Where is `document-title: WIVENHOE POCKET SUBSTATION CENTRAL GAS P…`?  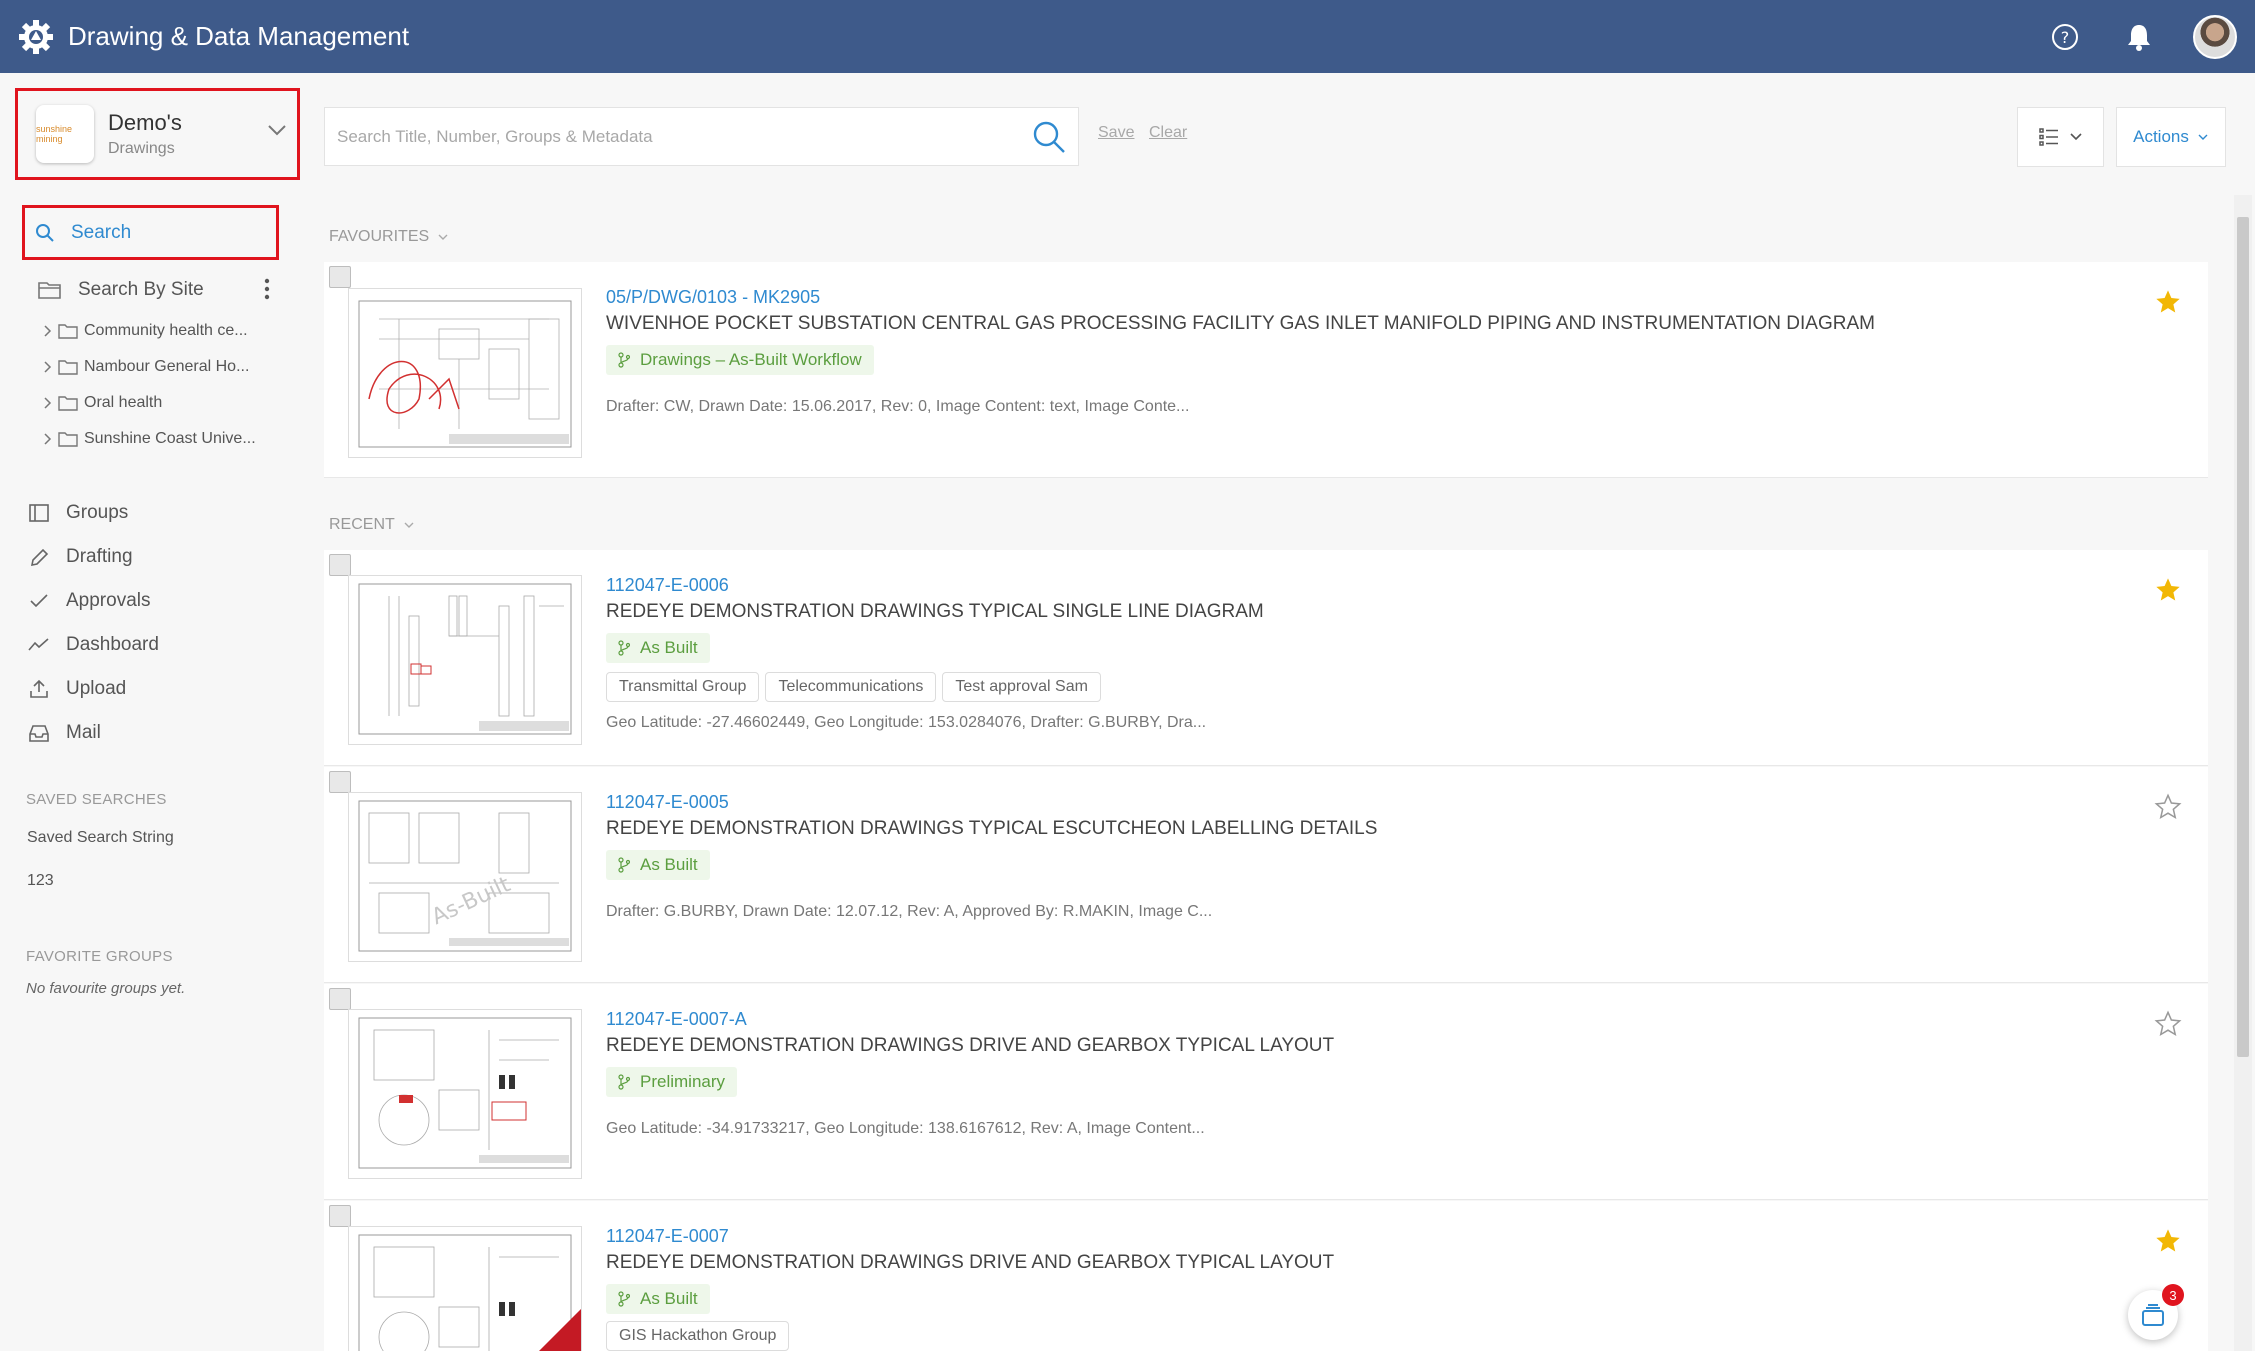
document-title: WIVENHOE POCKET SUBSTATION CENTRAL GAS P… is located at coordinates (1240, 324).